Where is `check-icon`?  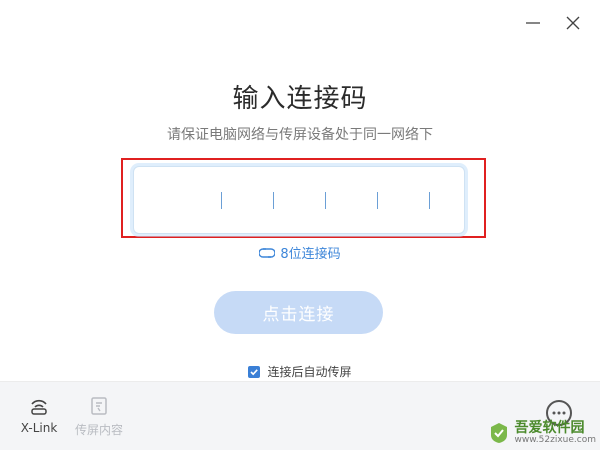
check-icon is located at coordinates (254, 371).